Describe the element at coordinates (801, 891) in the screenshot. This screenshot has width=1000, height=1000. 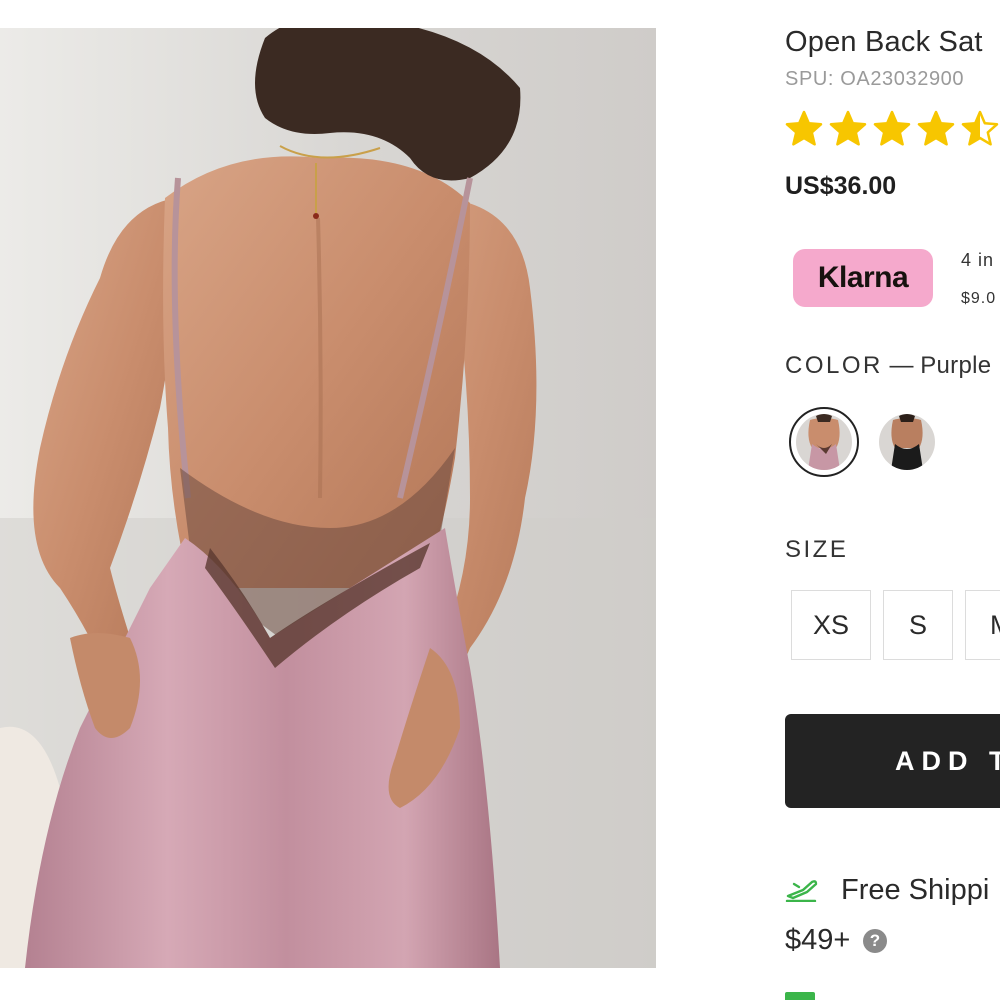
I see `free-shipping-icon` at that location.